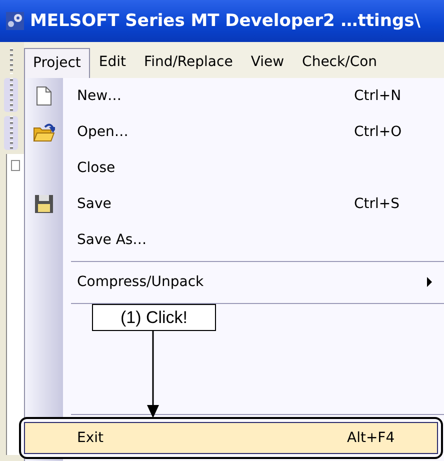 The width and height of the screenshot is (444, 461). What do you see at coordinates (154, 317) in the screenshot?
I see `callout-label: (1) Click!` at bounding box center [154, 317].